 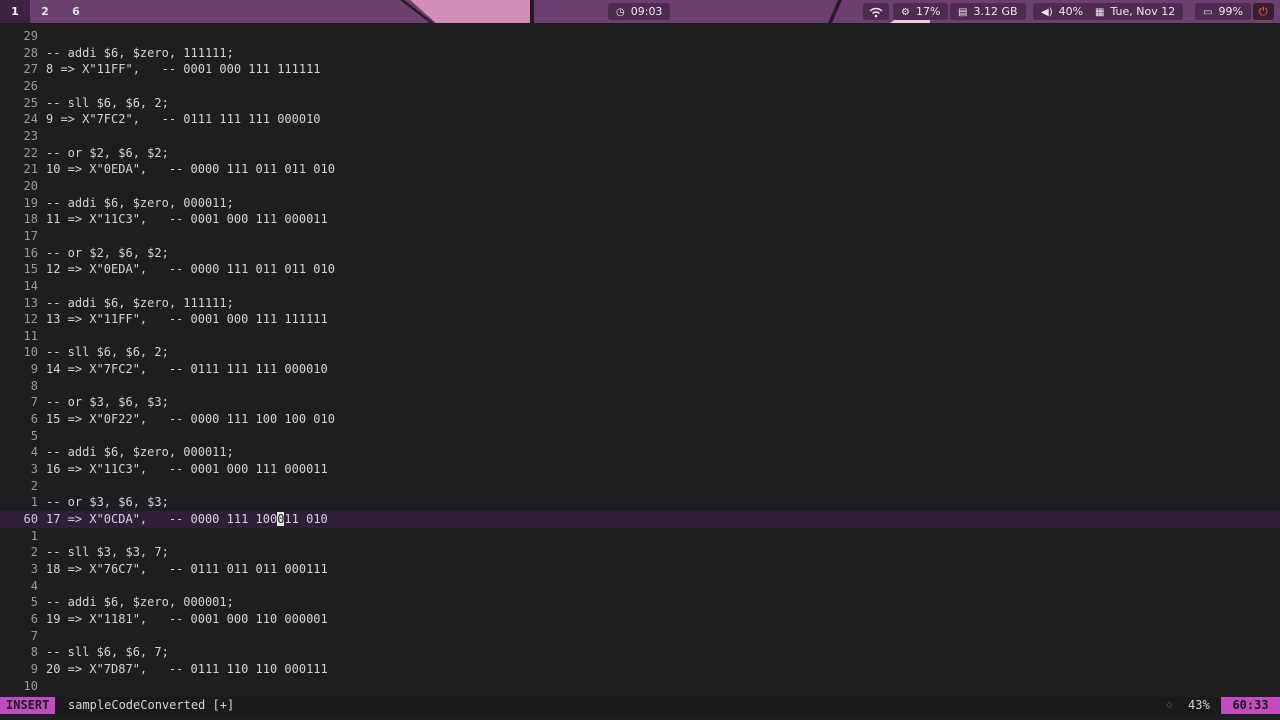 What do you see at coordinates (640, 169) in the screenshot?
I see `editor-line: 21 10 => X"0EDA", -- 0000 111 011 011 010` at bounding box center [640, 169].